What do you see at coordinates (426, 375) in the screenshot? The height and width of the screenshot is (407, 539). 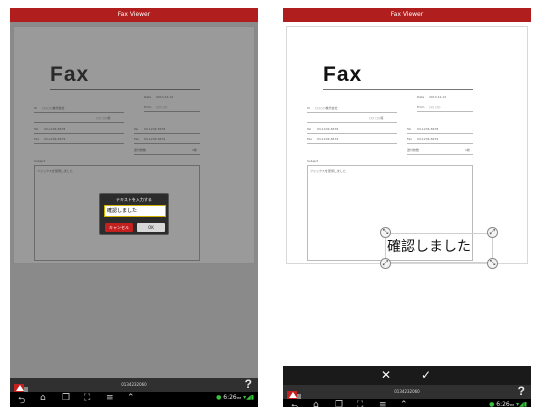 I see `accept-icon: ✓` at bounding box center [426, 375].